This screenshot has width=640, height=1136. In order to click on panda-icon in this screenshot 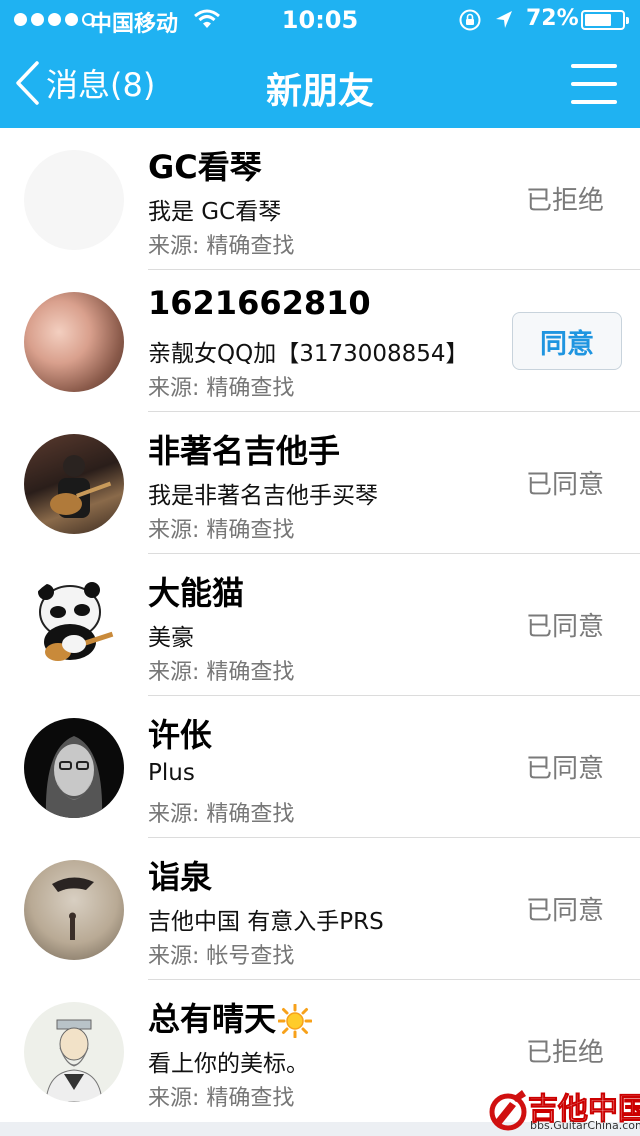, I will do `click(76, 621)`.